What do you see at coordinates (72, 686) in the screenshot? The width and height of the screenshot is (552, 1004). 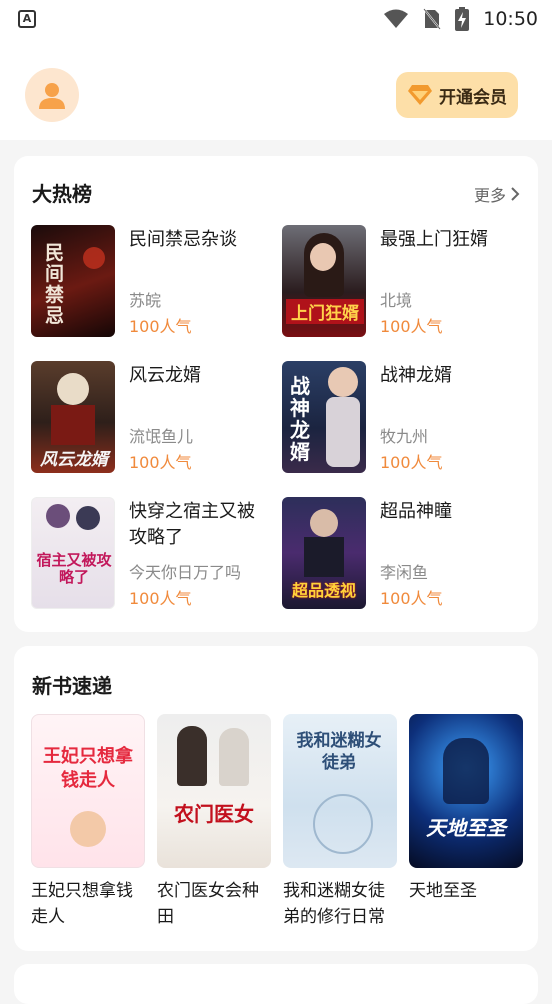 I see `new-books-title: 新书速递` at bounding box center [72, 686].